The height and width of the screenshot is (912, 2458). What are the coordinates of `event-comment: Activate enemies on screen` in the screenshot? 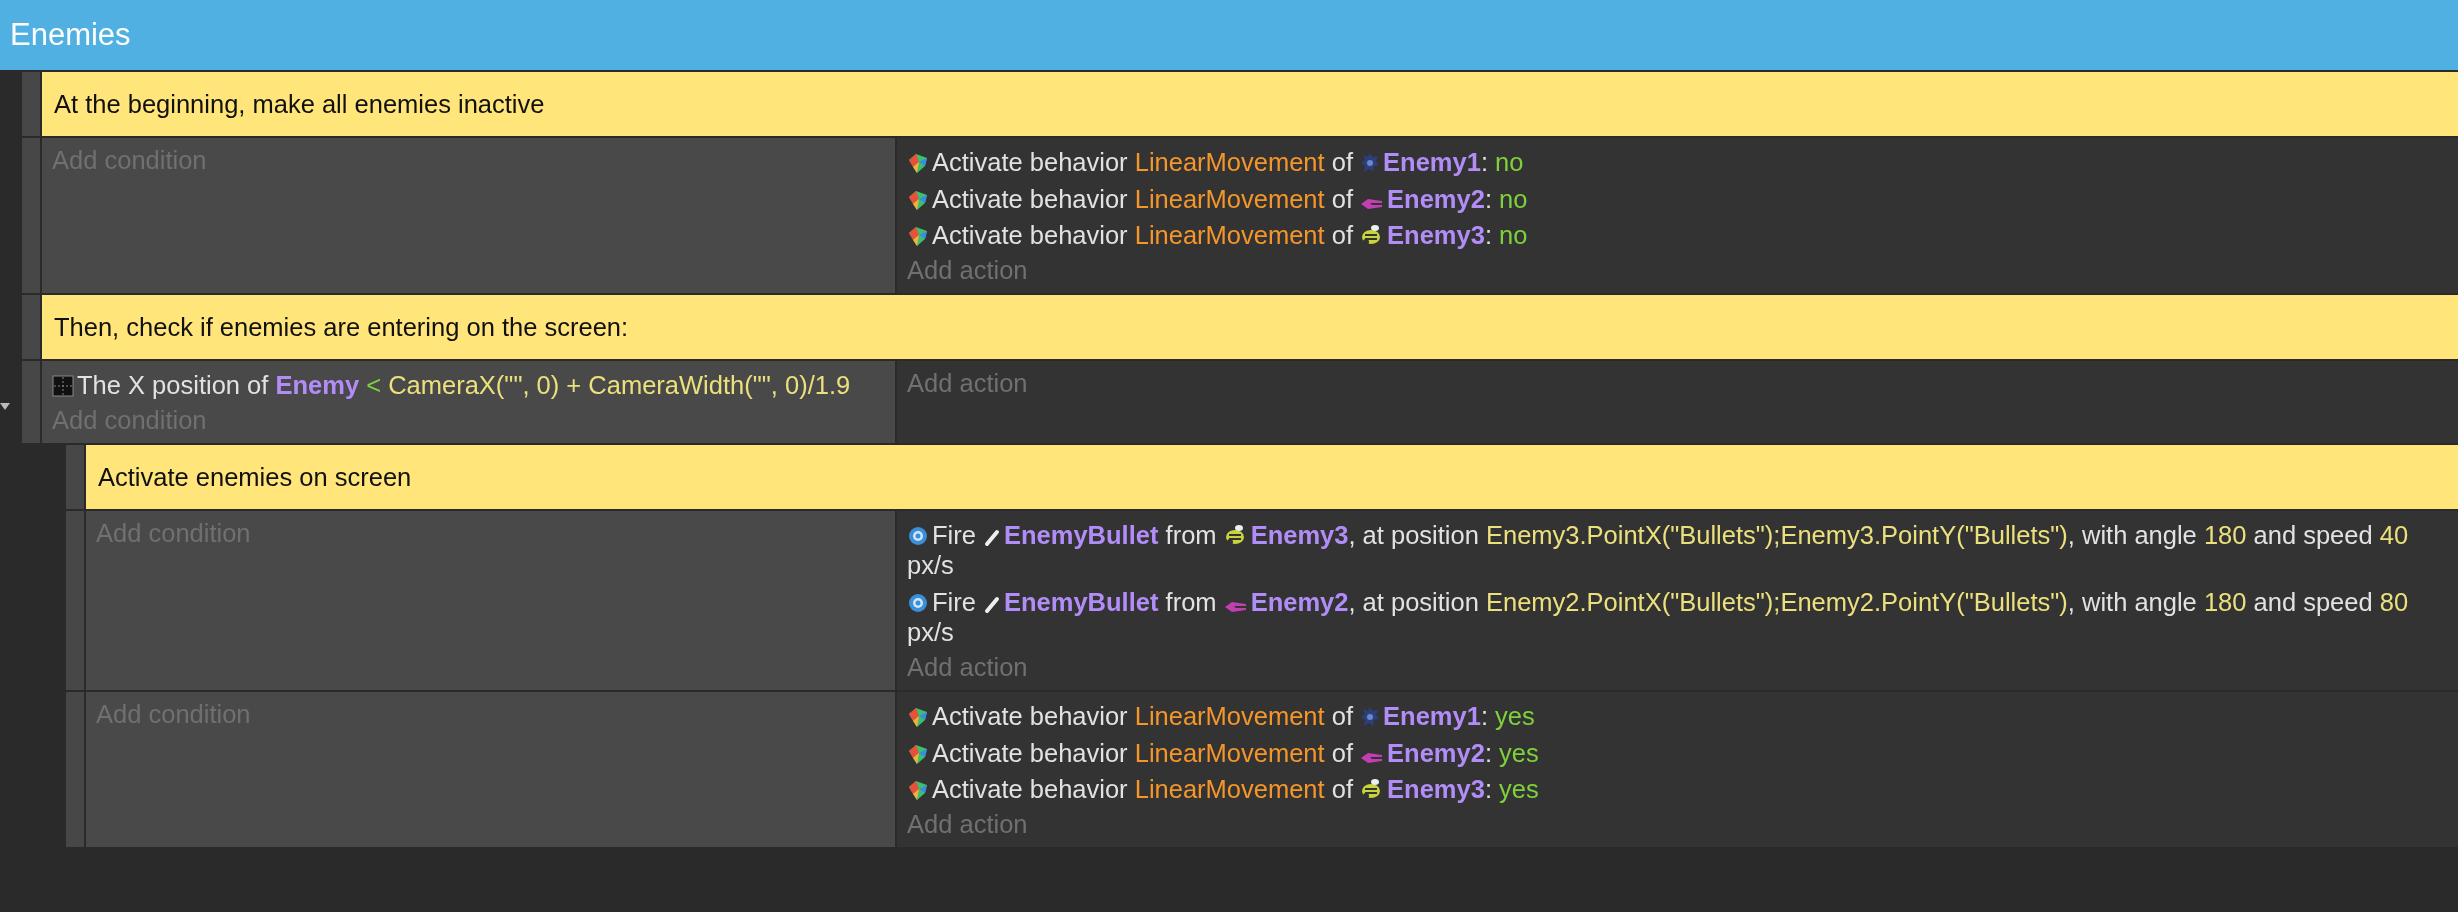 It's located at (1272, 476).